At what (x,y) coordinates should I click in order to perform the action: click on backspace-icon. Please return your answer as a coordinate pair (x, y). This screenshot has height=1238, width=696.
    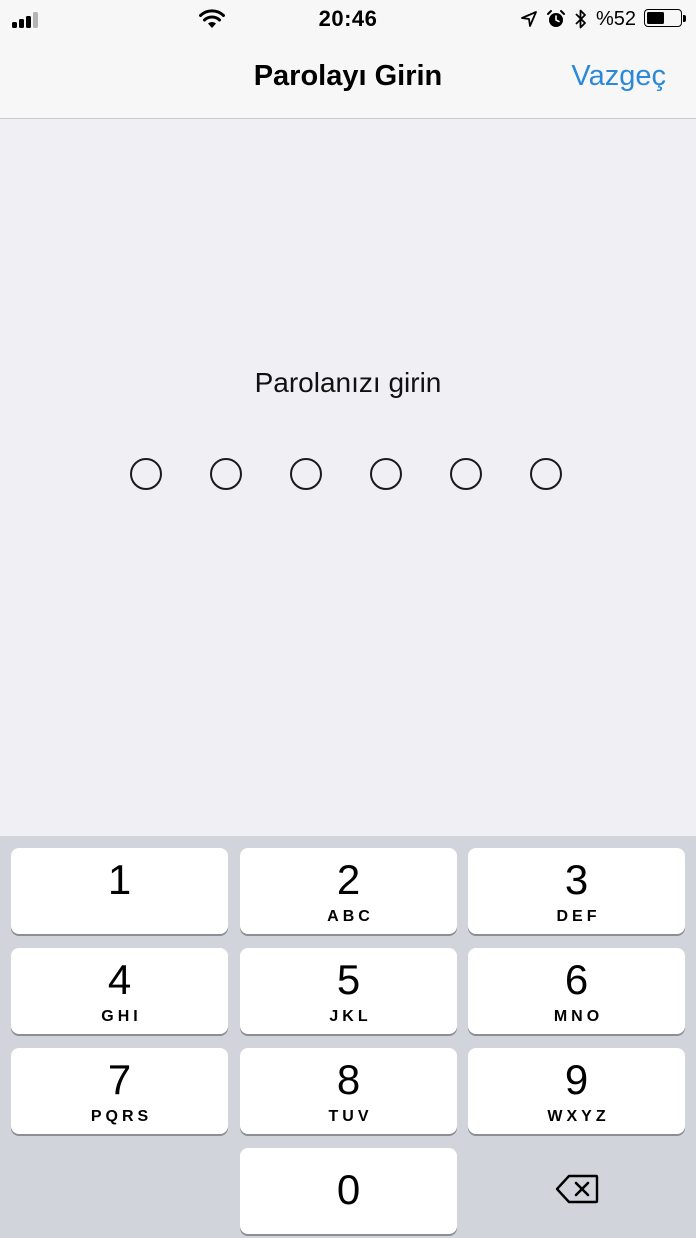
    Looking at the image, I should click on (577, 1191).